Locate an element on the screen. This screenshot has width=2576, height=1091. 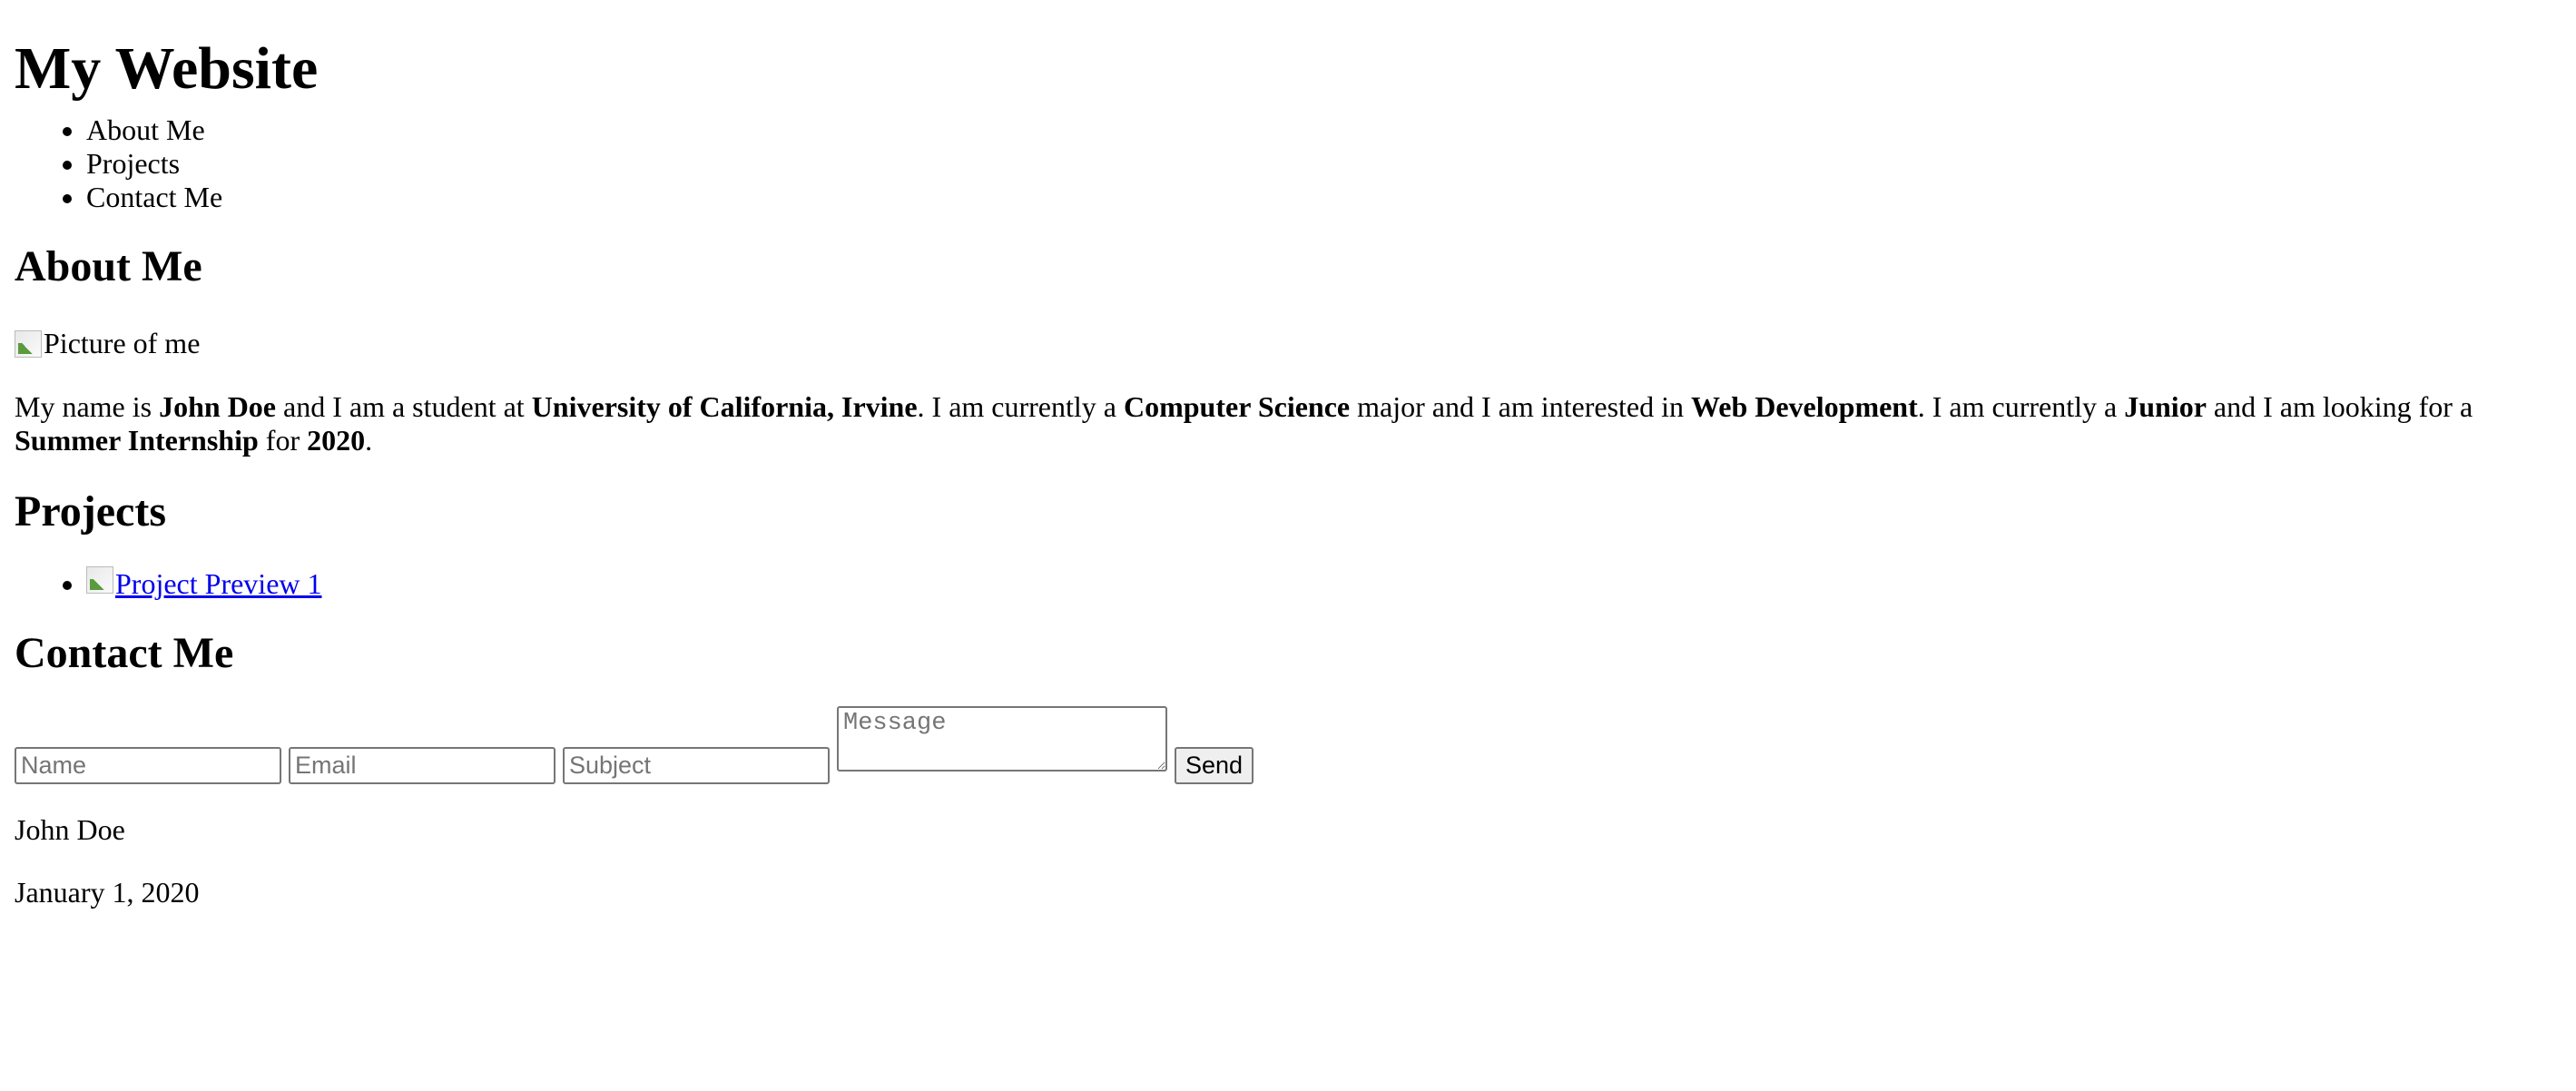
nav-item-projects: Projects is located at coordinates (1331, 164).